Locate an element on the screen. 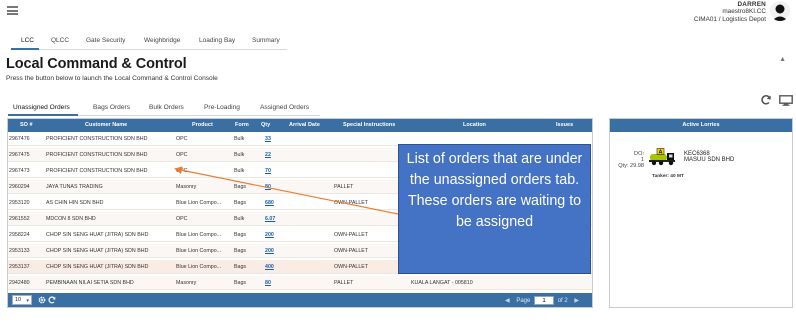 This screenshot has width=796, height=336. module-tabs-divider is located at coordinates (149, 49).